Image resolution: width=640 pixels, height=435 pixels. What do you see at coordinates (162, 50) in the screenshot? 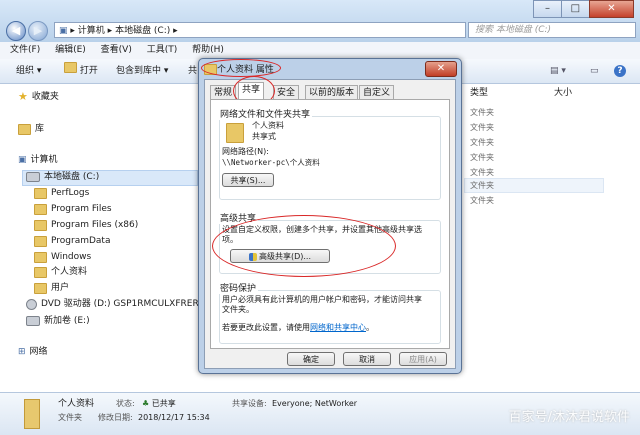
I see `menu-tools: 工具(T)` at bounding box center [162, 50].